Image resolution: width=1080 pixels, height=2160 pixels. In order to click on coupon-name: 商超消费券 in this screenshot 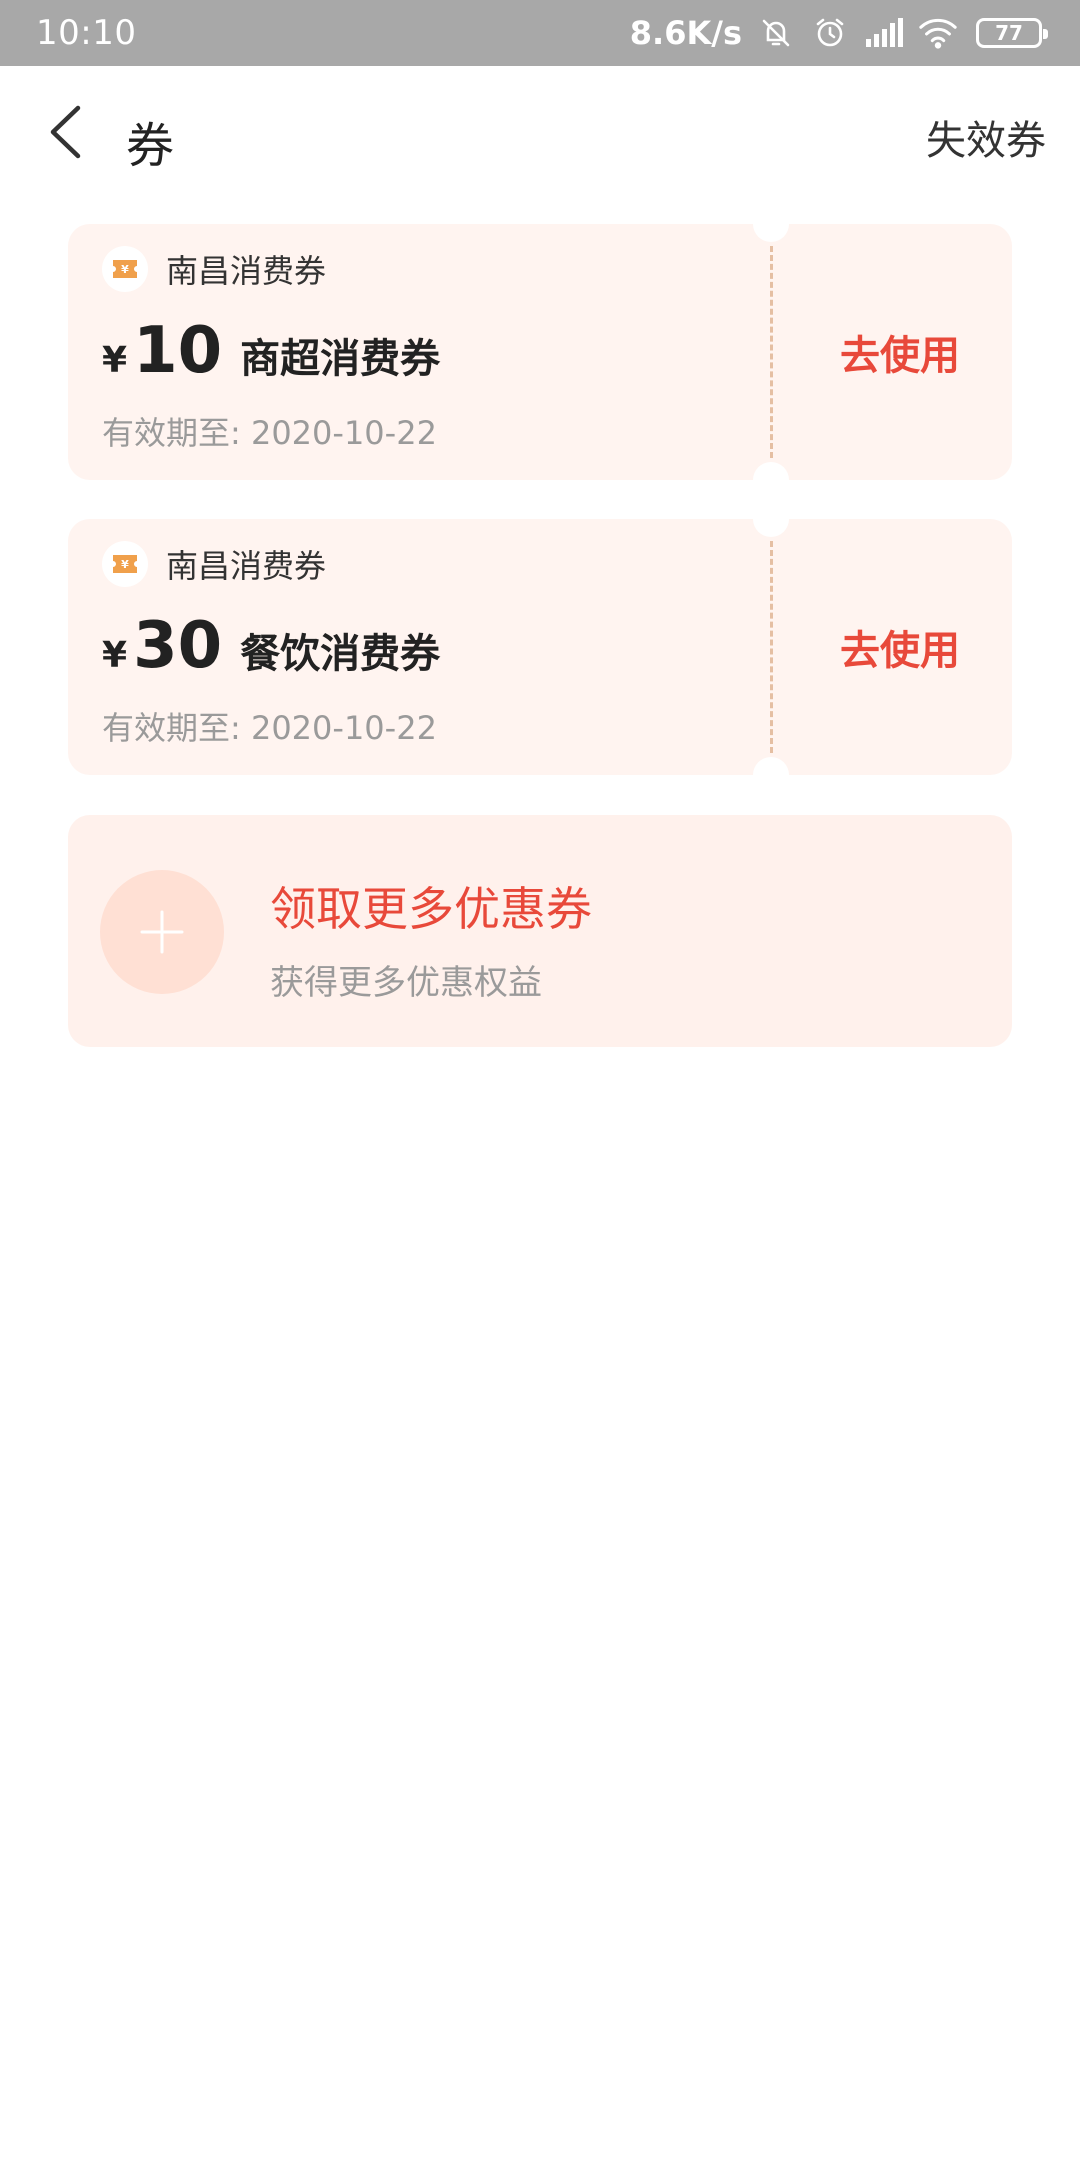, I will do `click(340, 359)`.